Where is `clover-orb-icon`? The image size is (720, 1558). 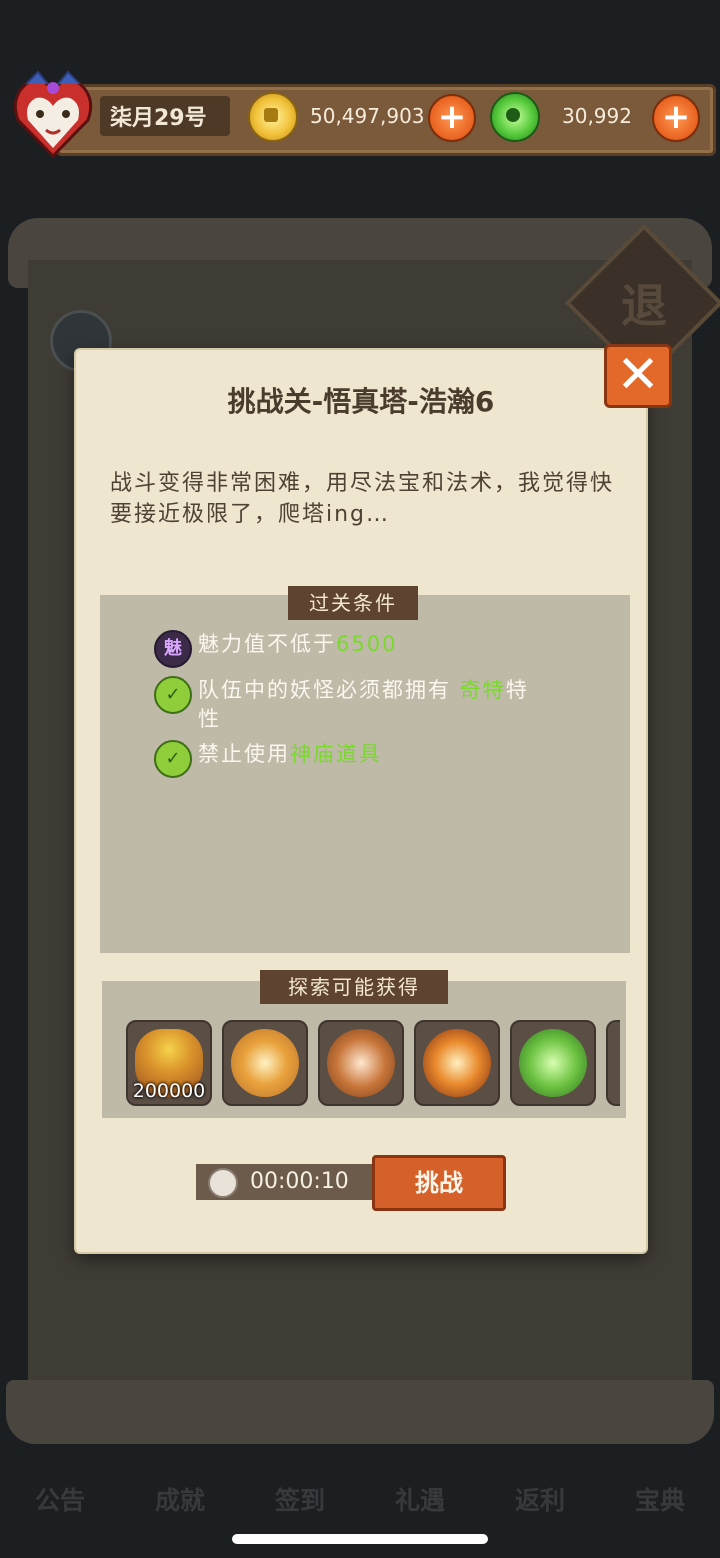 clover-orb-icon is located at coordinates (553, 1063).